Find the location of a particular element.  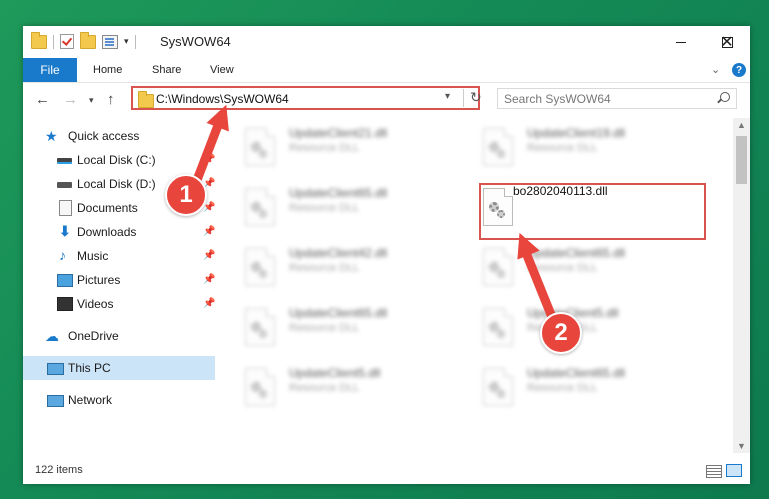

close-icon: ✕ is located at coordinates (727, 42).